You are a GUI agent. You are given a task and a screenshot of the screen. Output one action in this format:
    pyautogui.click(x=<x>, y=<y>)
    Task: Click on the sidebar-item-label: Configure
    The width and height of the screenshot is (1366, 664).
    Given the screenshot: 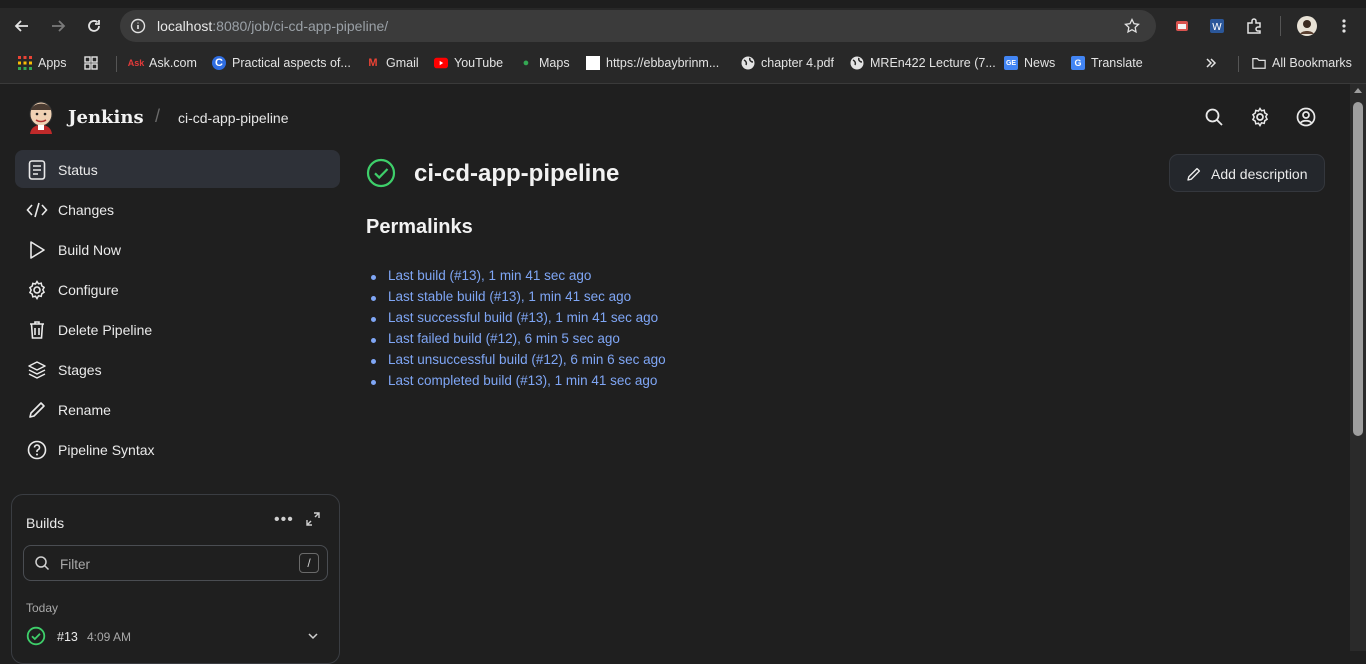 What is the action you would take?
    pyautogui.click(x=88, y=290)
    